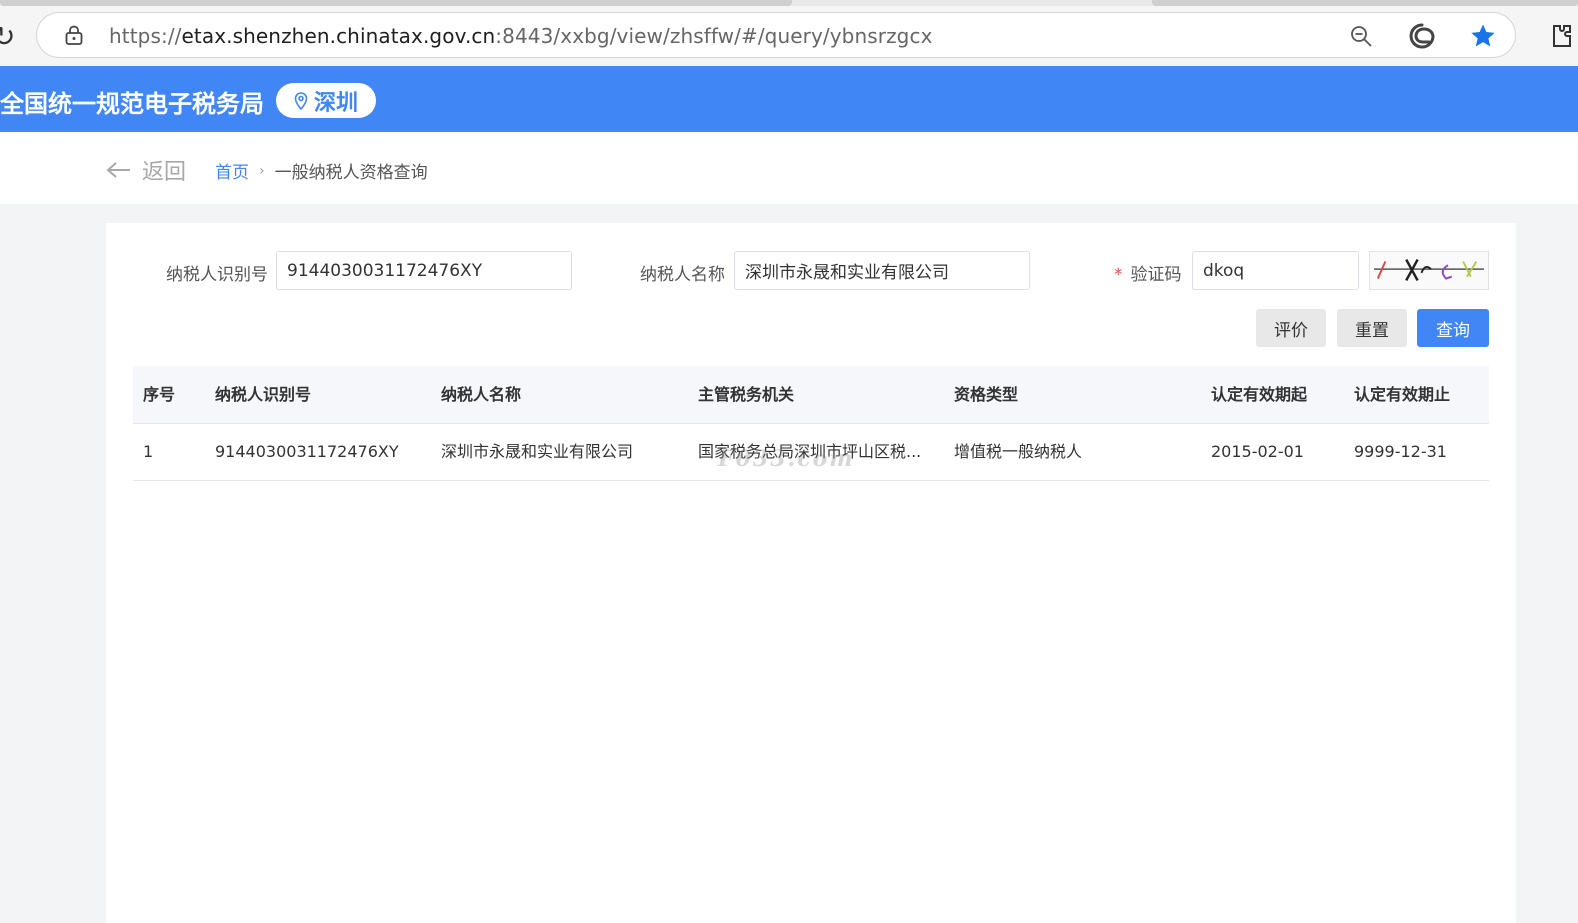 This screenshot has width=1578, height=923. What do you see at coordinates (301, 100) in the screenshot?
I see `location-pin-icon` at bounding box center [301, 100].